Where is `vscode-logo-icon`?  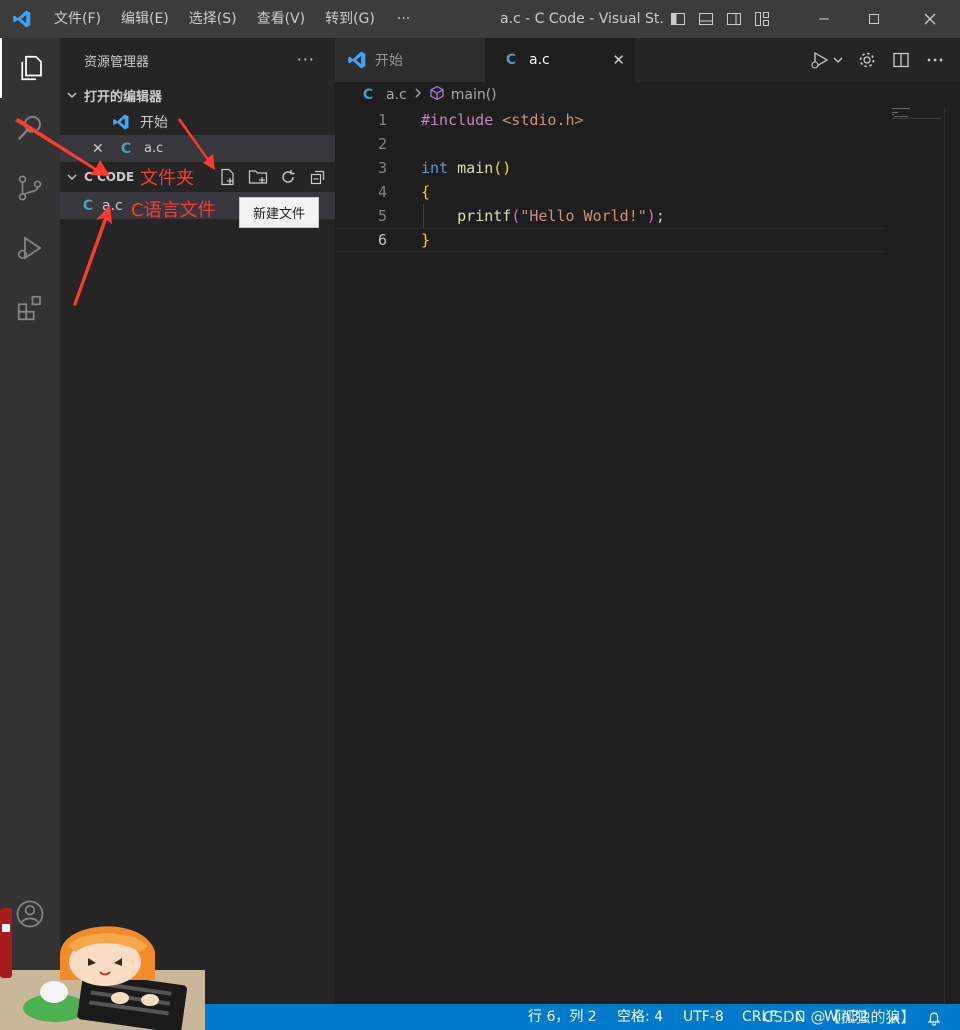
vscode-logo-icon is located at coordinates (22, 19).